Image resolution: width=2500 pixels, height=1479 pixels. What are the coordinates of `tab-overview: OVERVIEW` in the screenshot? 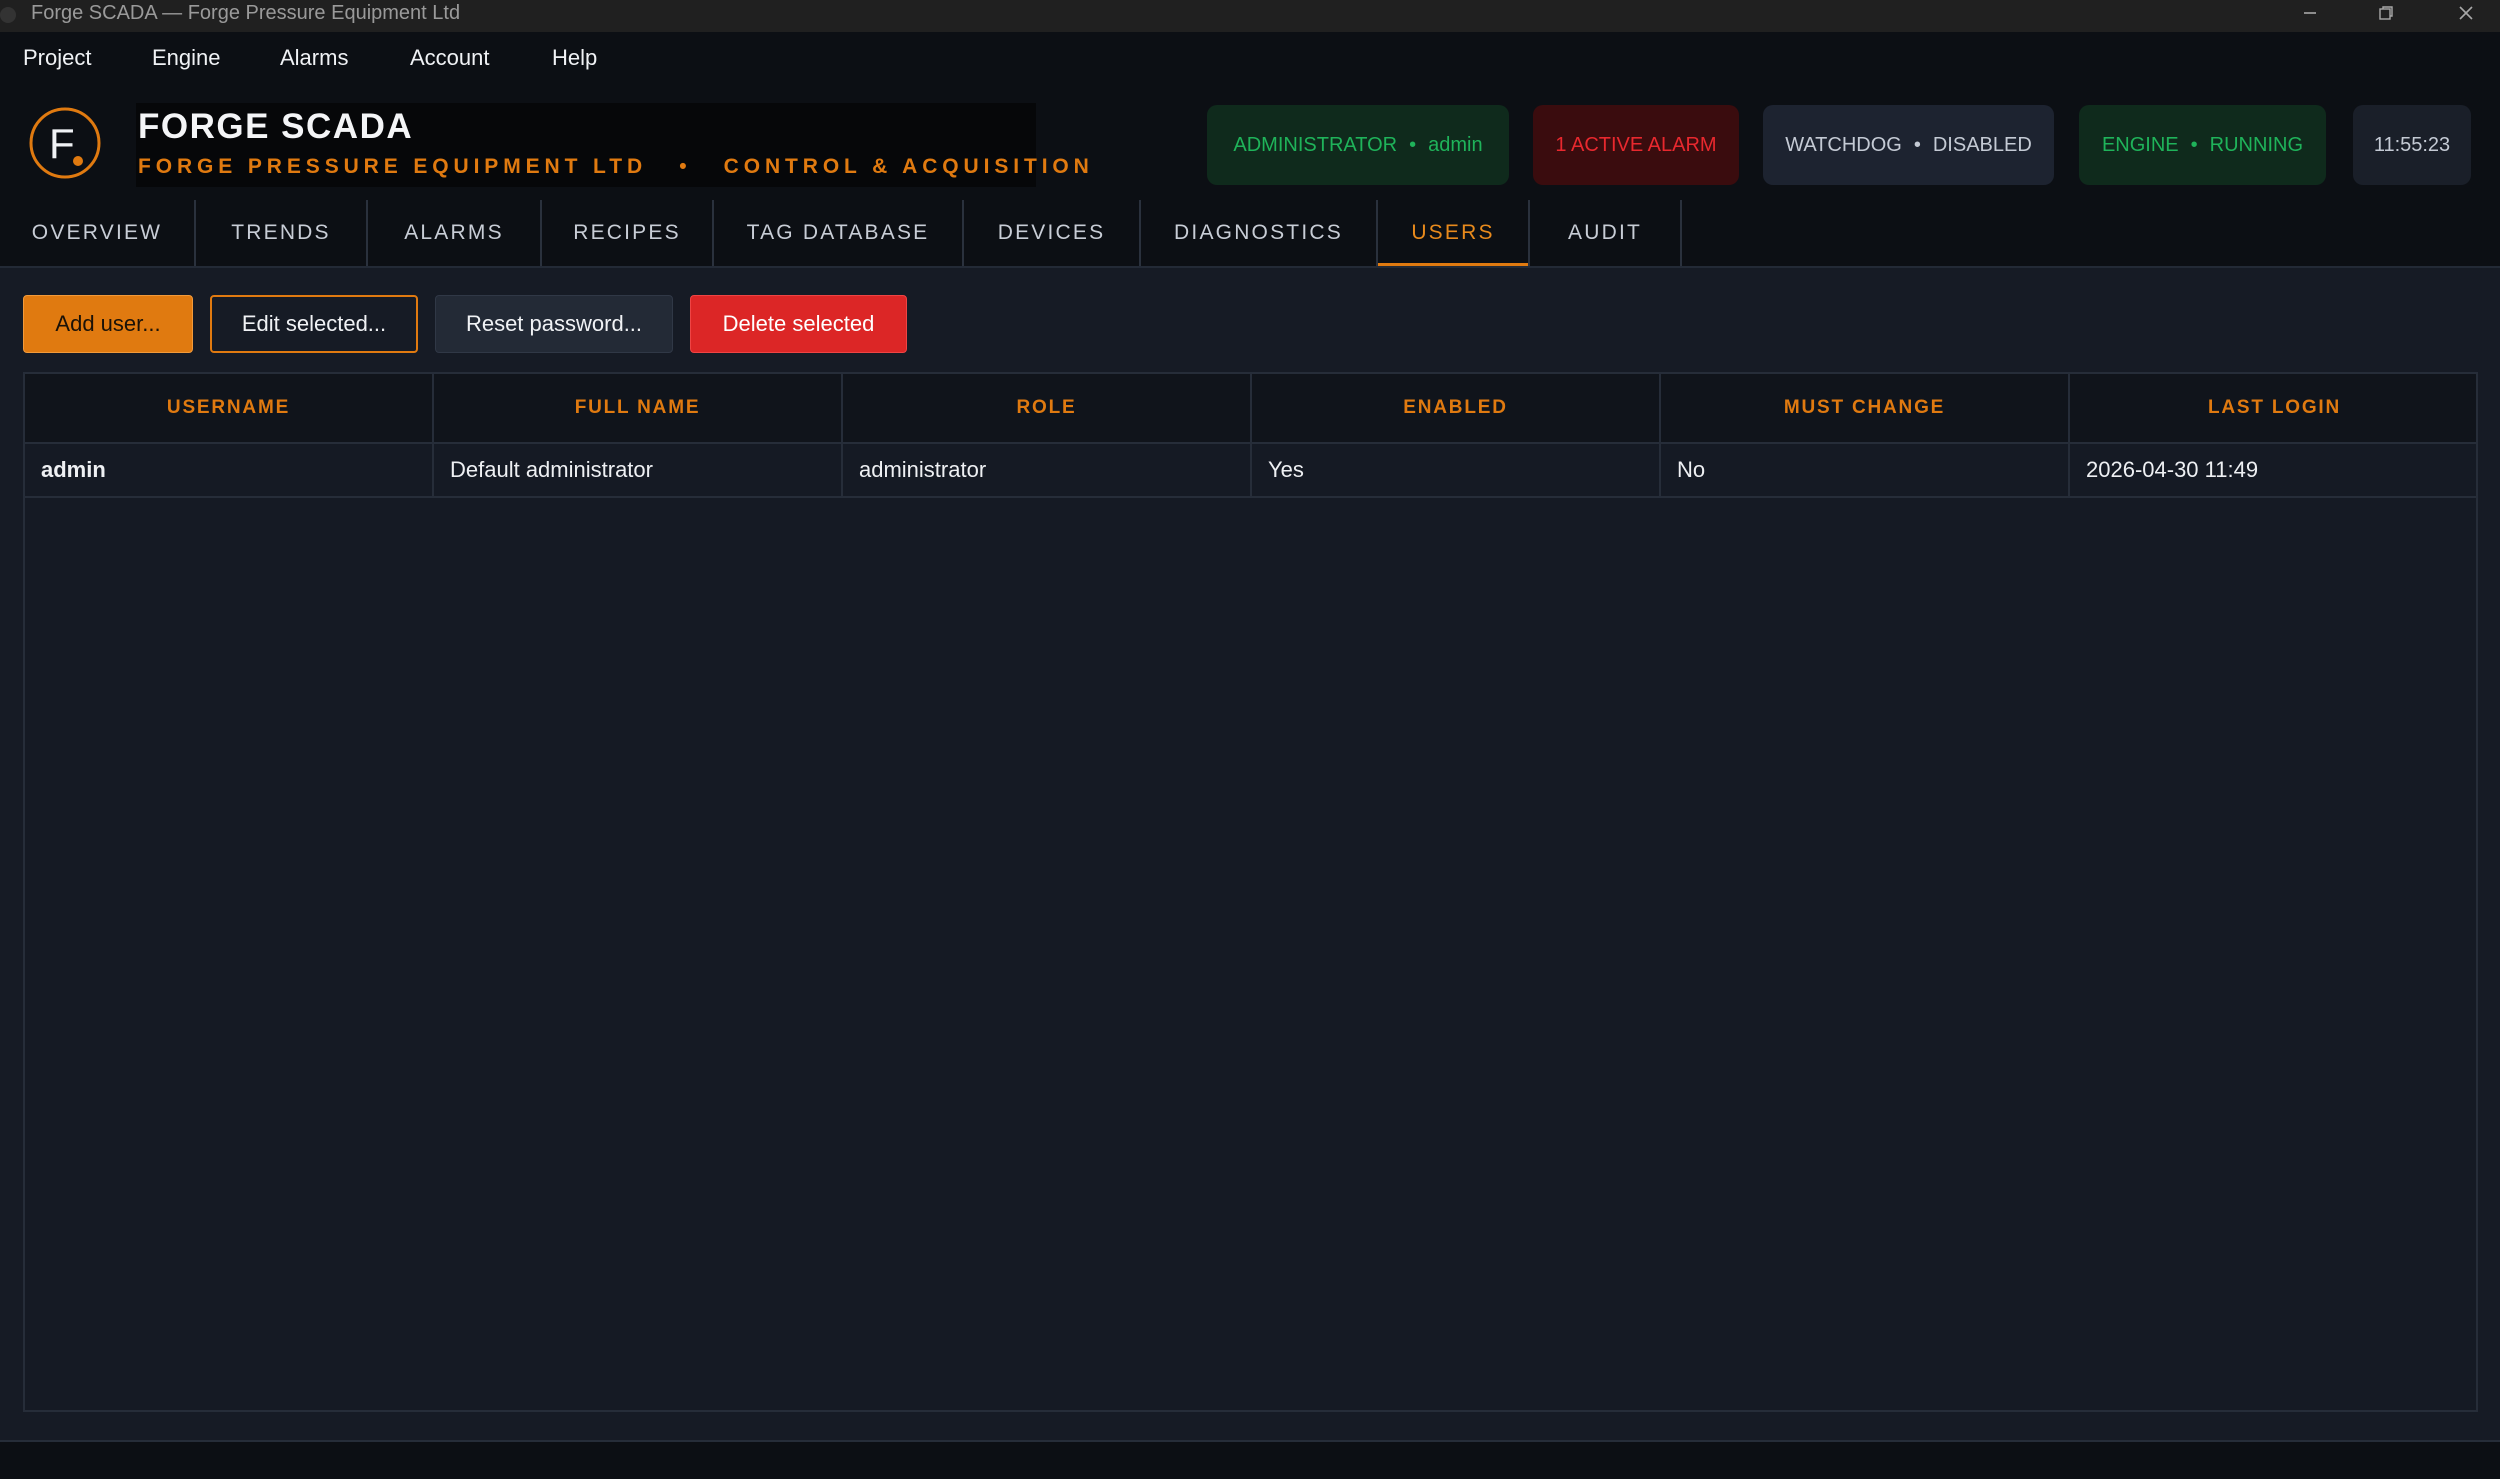 It's located at (98, 233).